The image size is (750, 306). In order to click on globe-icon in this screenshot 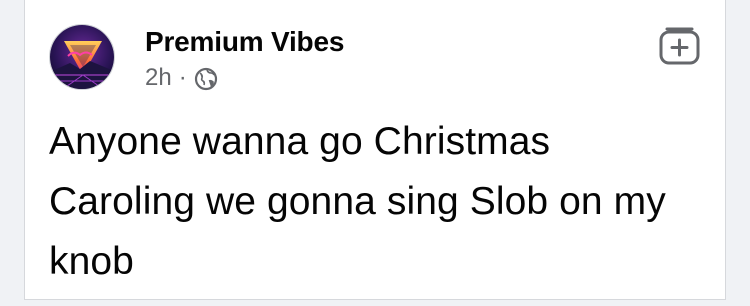, I will do `click(206, 79)`.